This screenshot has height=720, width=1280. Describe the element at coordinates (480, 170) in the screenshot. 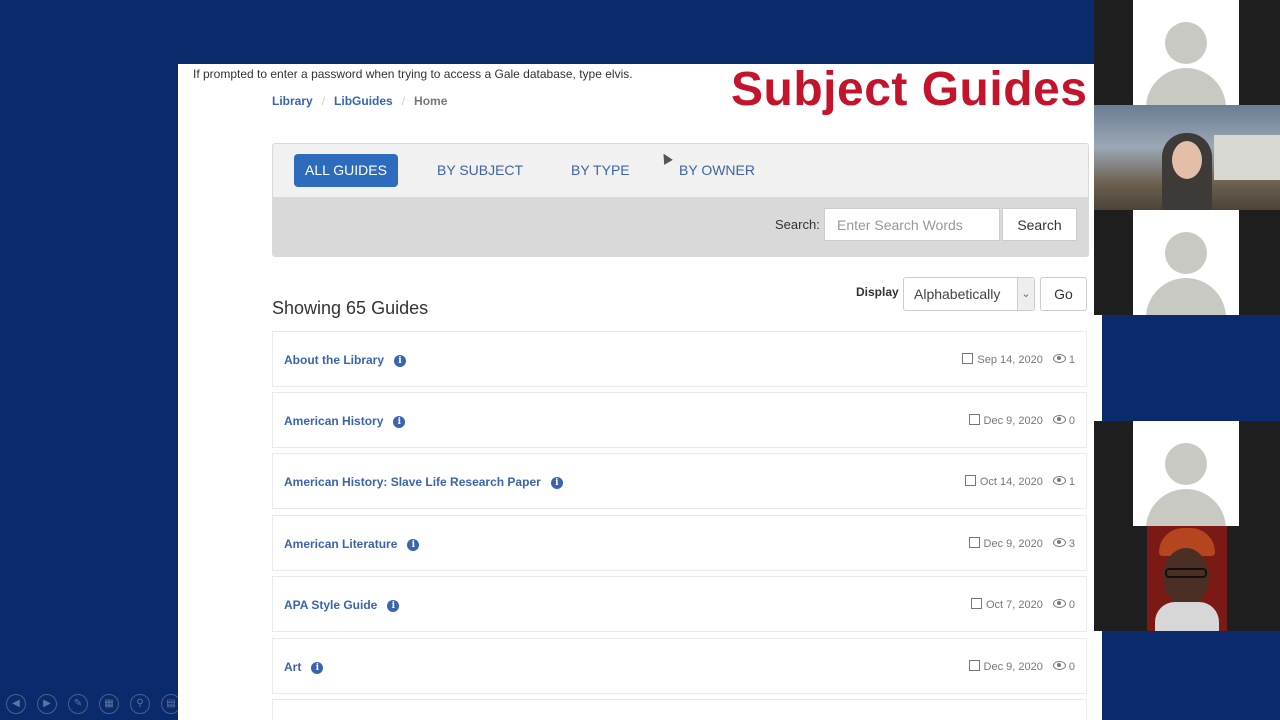

I see `tab-by-subject: BY SUBJECT` at that location.